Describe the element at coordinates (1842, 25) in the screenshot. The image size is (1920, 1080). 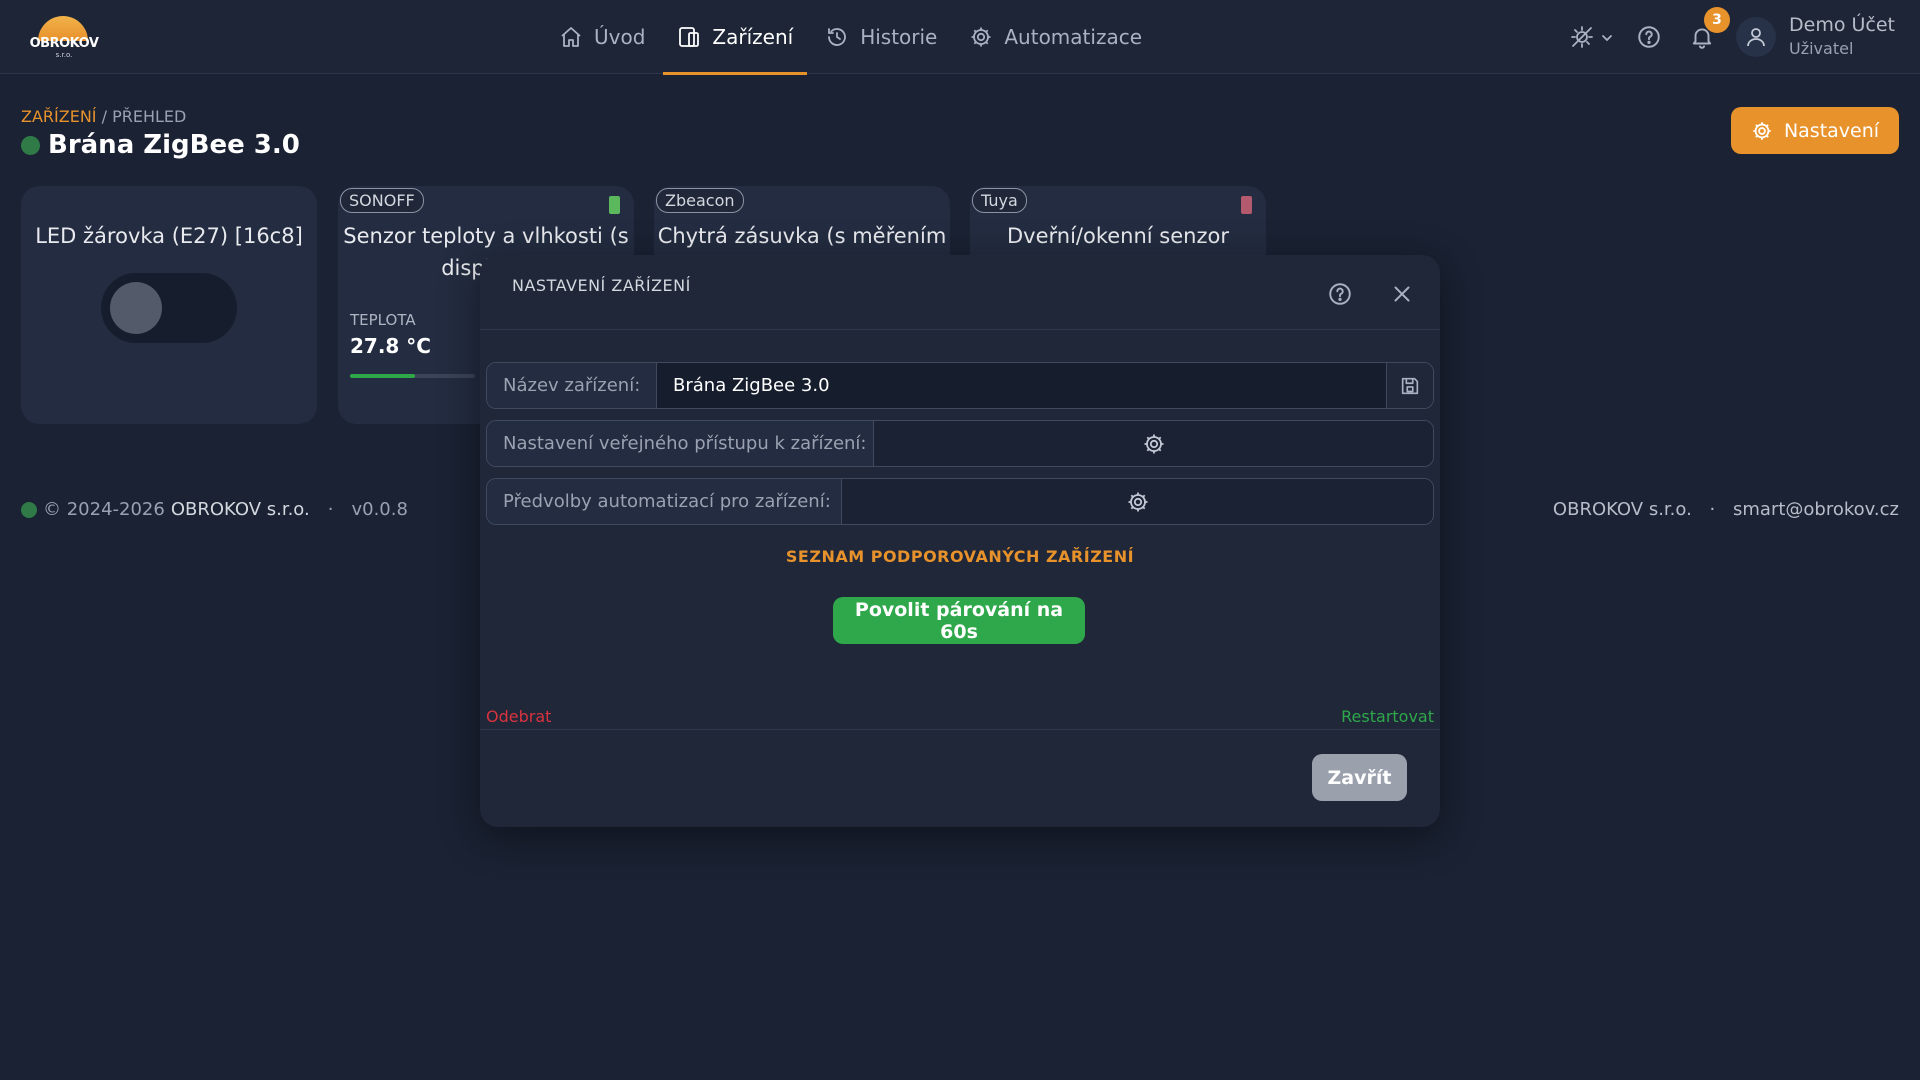
I see `user-name: Demo Účet` at that location.